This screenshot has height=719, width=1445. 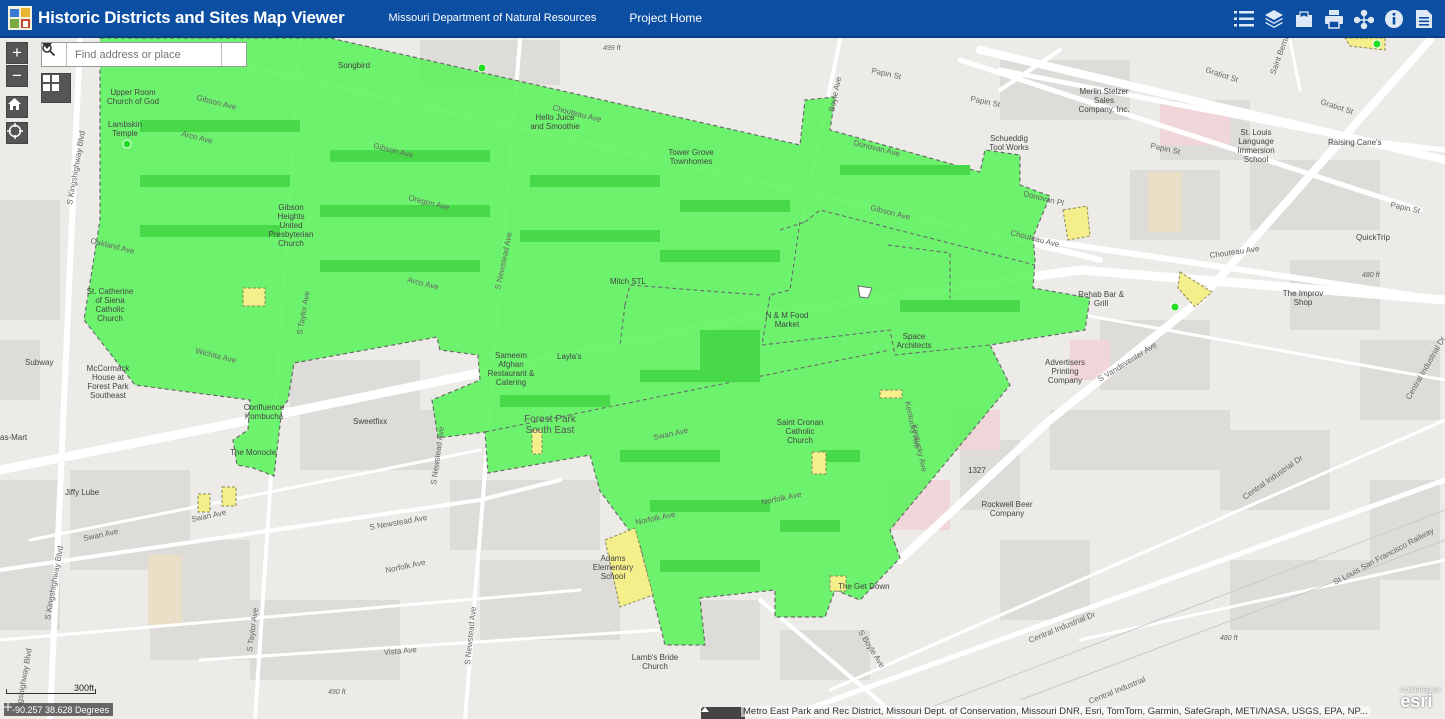 What do you see at coordinates (914, 336) in the screenshot?
I see `poi-label: Space` at bounding box center [914, 336].